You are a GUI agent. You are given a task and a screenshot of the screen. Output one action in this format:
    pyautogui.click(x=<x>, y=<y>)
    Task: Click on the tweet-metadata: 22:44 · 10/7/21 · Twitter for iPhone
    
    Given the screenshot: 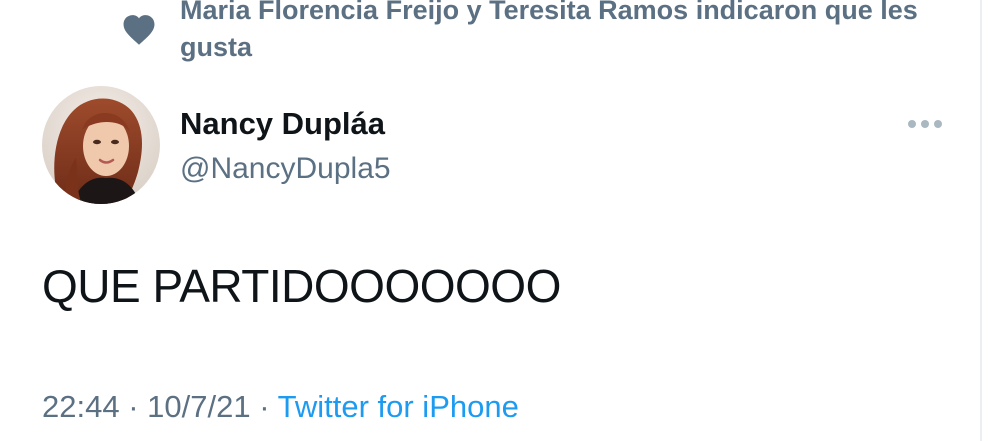 What is the action you would take?
    pyautogui.click(x=280, y=407)
    